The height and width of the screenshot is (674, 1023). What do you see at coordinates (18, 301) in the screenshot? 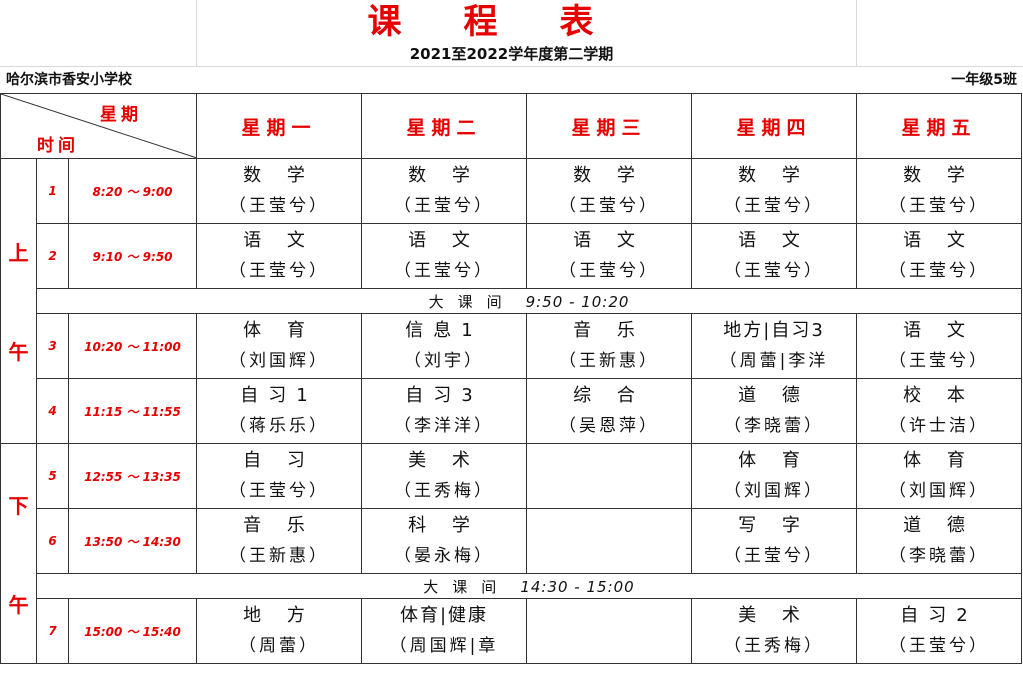
I see `morning-label: 上午` at bounding box center [18, 301].